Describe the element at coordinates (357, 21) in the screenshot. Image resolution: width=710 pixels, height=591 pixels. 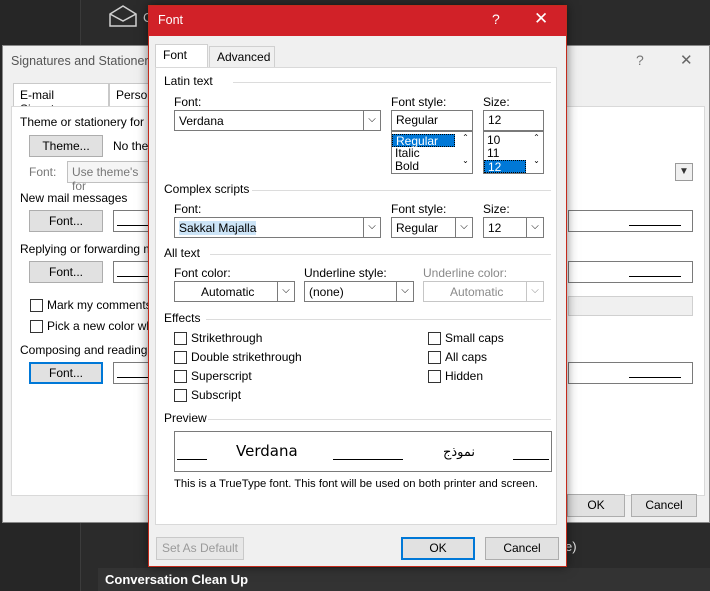
I see `title-bar` at that location.